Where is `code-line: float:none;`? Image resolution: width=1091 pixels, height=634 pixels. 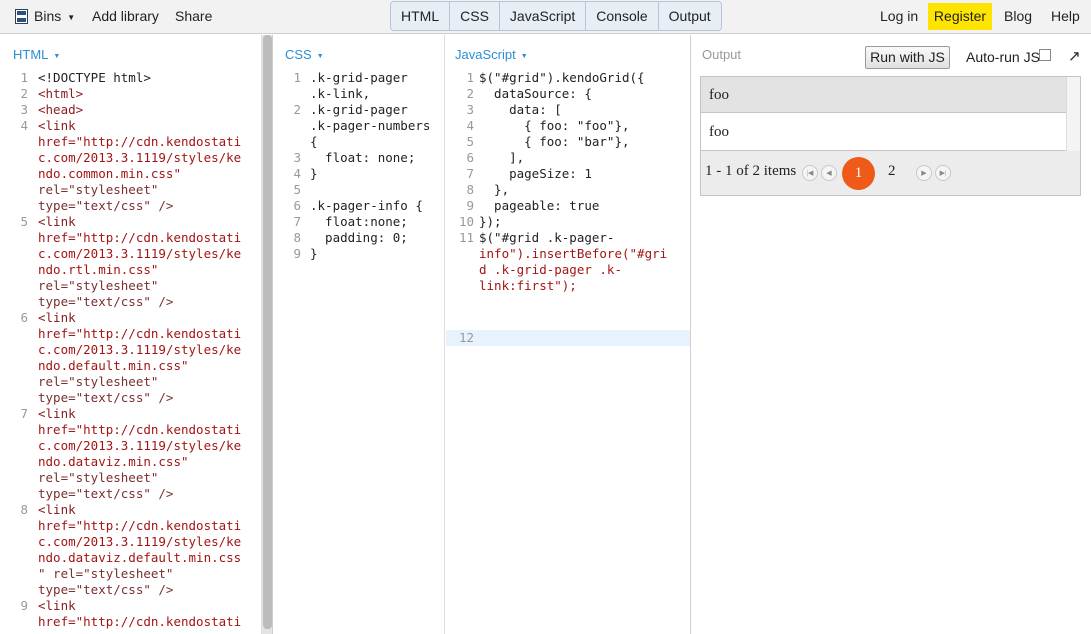 code-line: float:none; is located at coordinates (359, 221).